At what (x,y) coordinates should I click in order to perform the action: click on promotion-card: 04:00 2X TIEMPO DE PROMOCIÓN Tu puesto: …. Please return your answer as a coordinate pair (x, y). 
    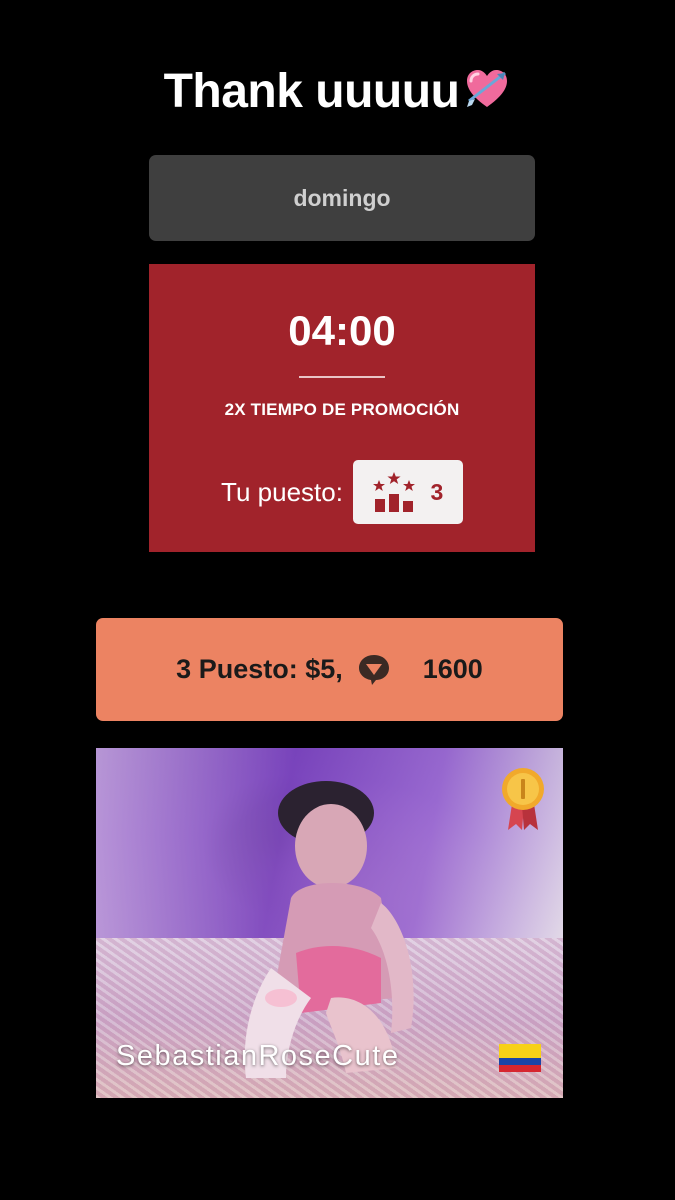
    Looking at the image, I should click on (342, 408).